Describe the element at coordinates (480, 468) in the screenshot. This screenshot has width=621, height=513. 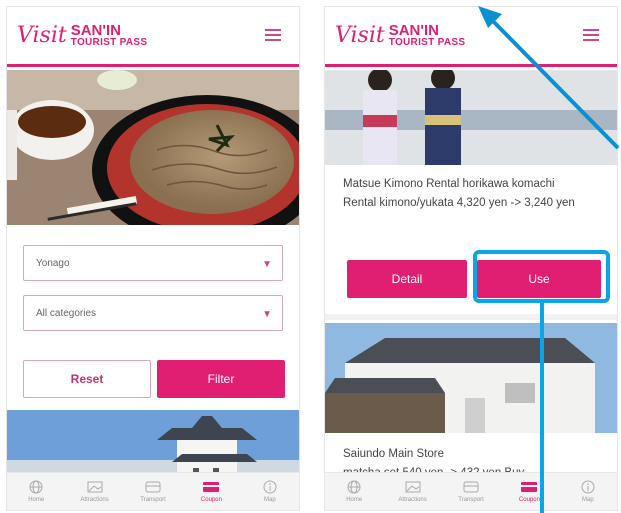
I see `coupon-description: matcha set 540 yen -> 432 yen Buy` at that location.